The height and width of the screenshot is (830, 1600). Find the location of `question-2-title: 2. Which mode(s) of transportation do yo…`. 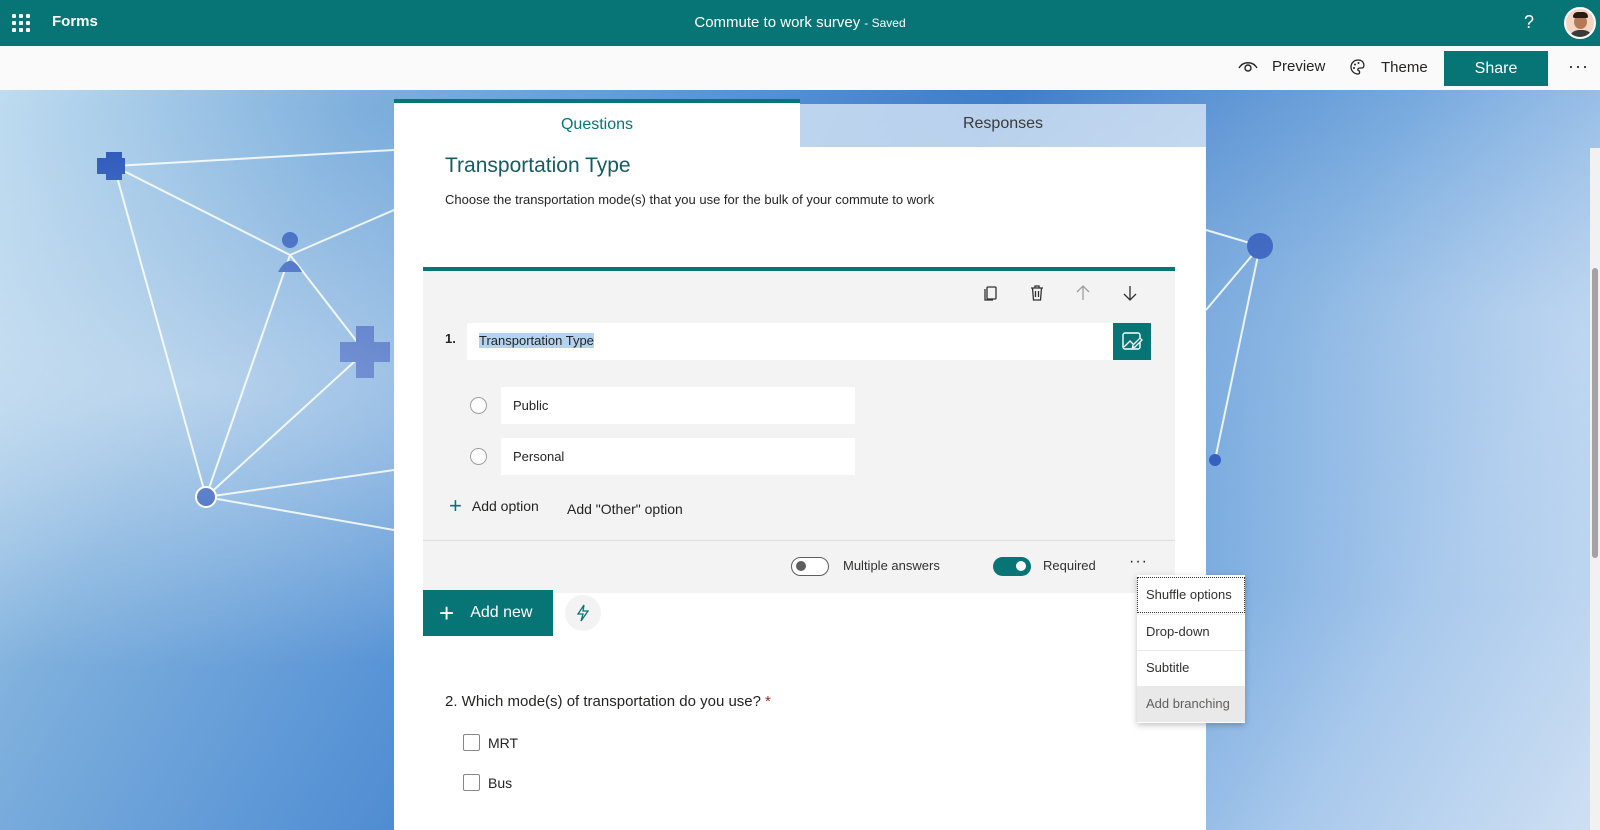

question-2-title: 2. Which mode(s) of transportation do yo… is located at coordinates (608, 701).